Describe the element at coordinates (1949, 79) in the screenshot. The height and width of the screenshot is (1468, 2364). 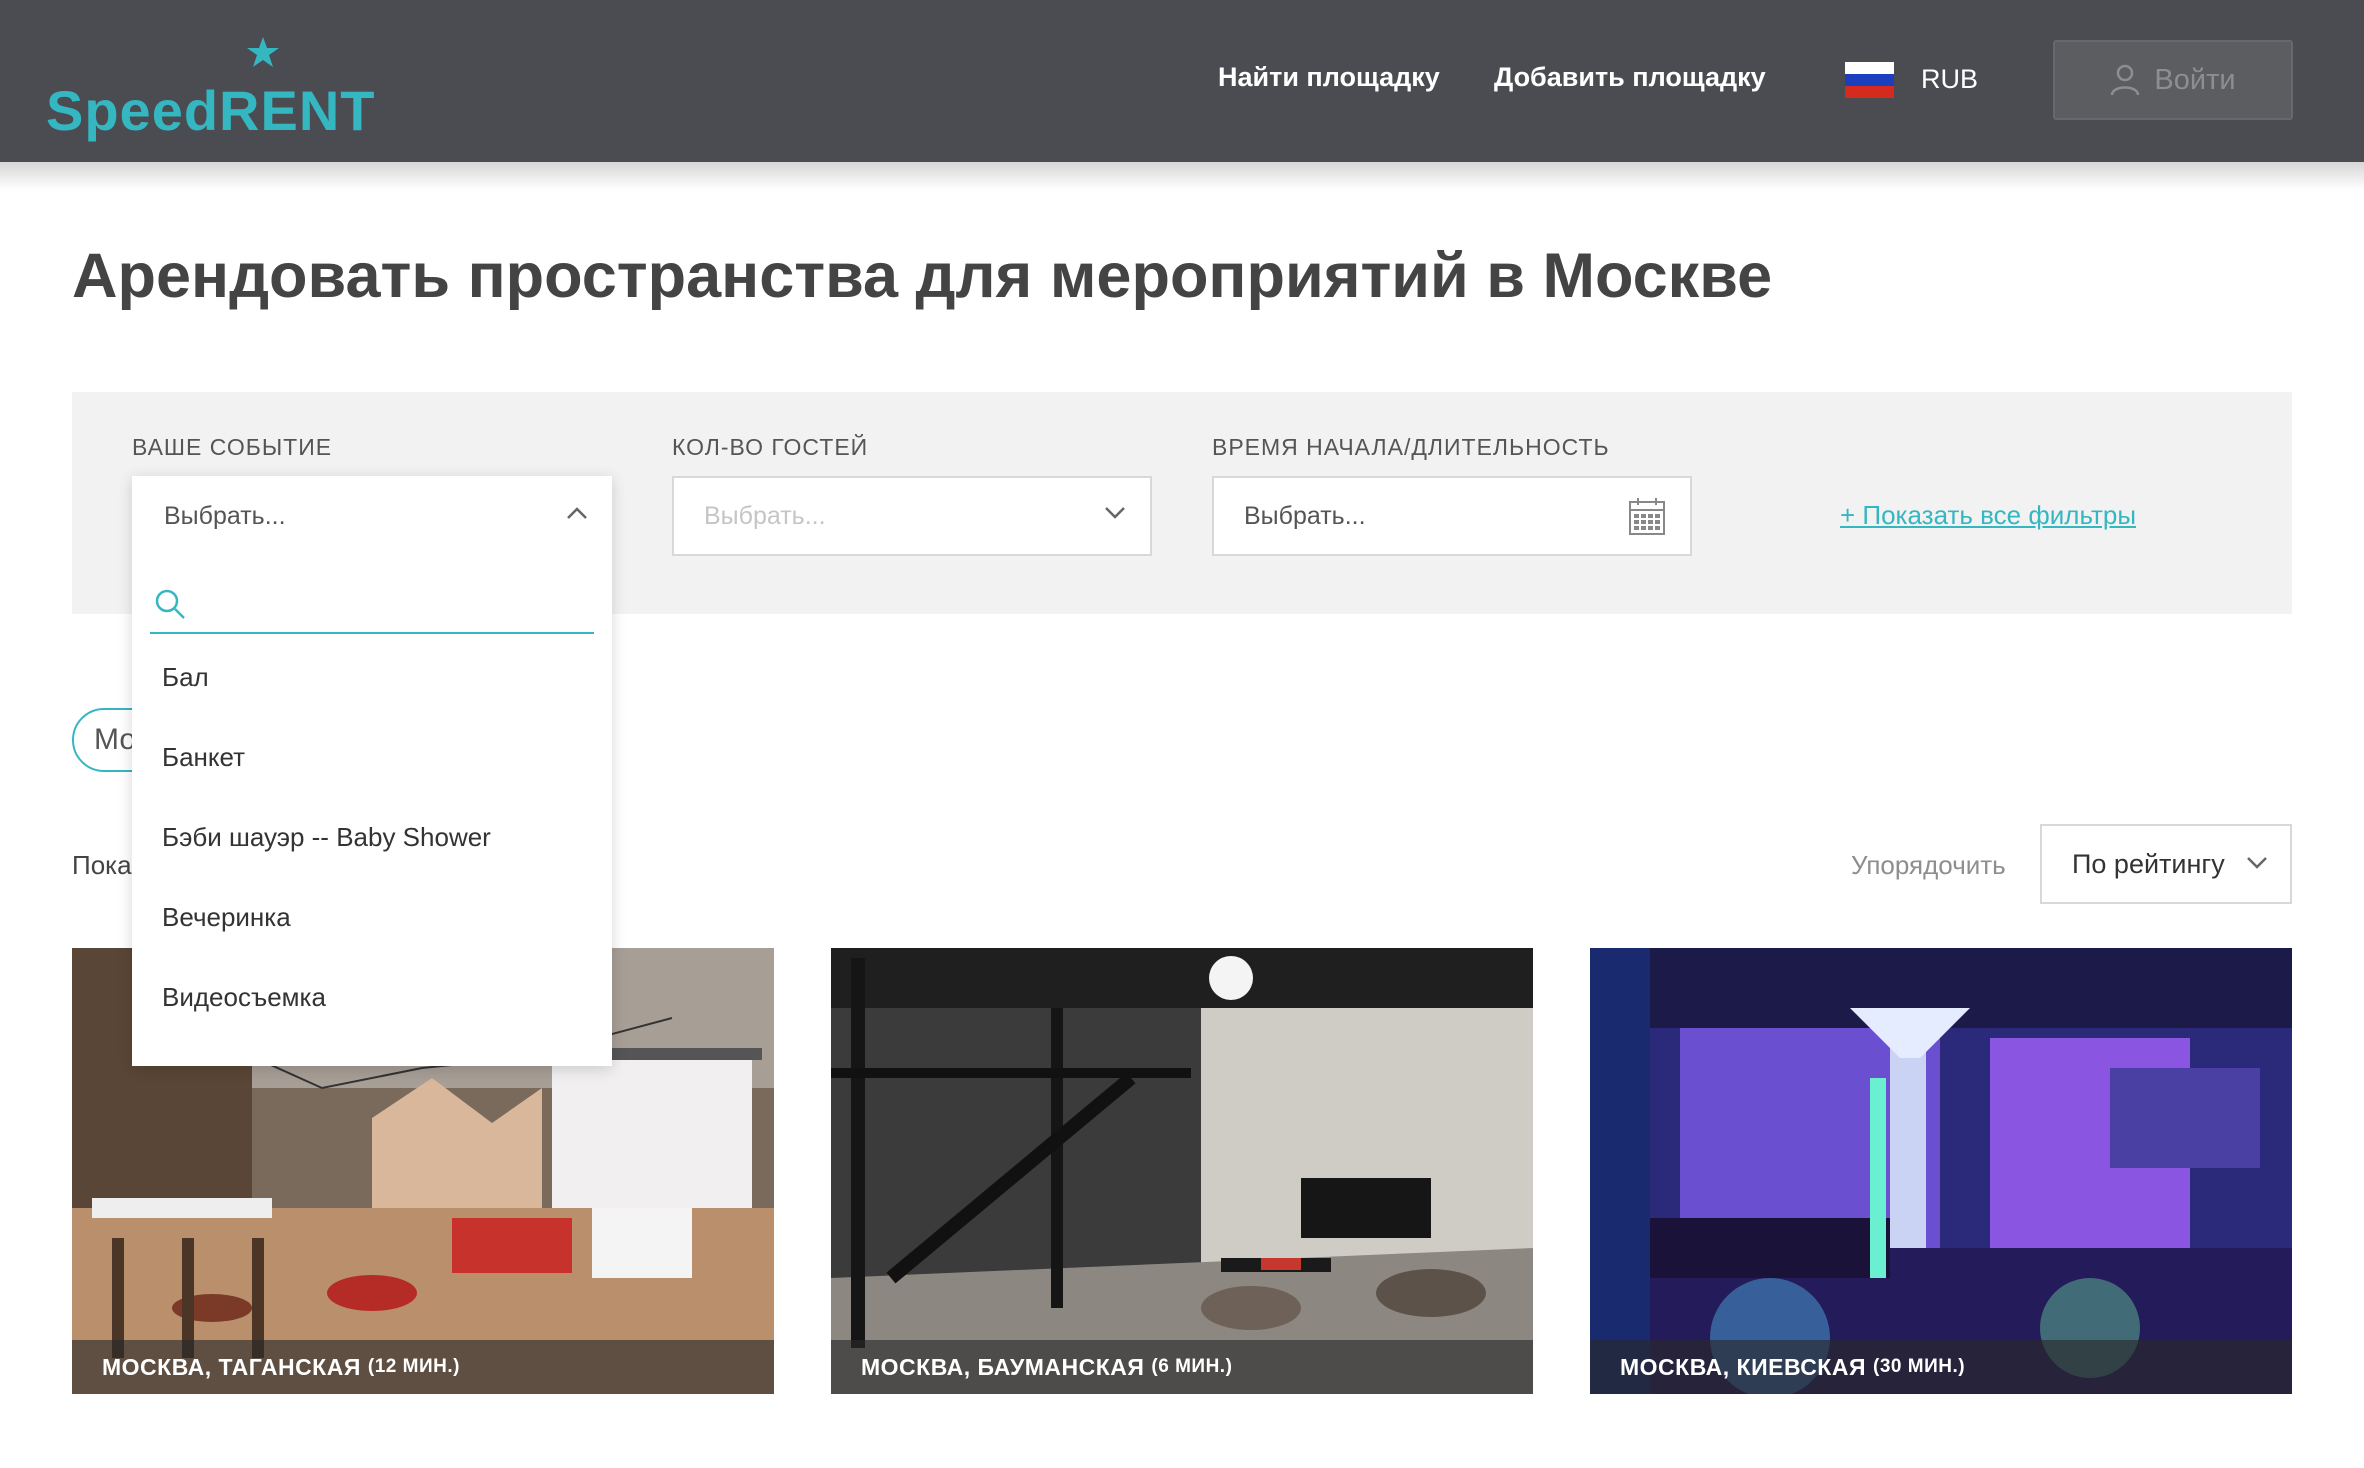
I see `currency-selector: RUB` at that location.